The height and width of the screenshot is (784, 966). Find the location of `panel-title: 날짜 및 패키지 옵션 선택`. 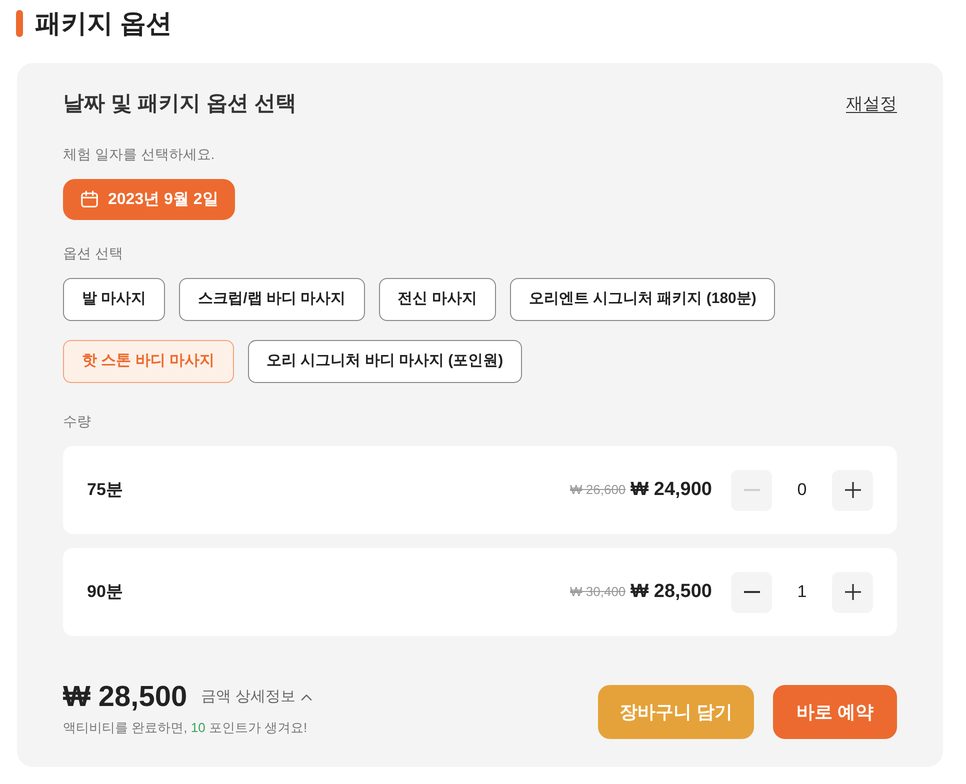

panel-title: 날짜 및 패키지 옵션 선택 is located at coordinates (179, 104).